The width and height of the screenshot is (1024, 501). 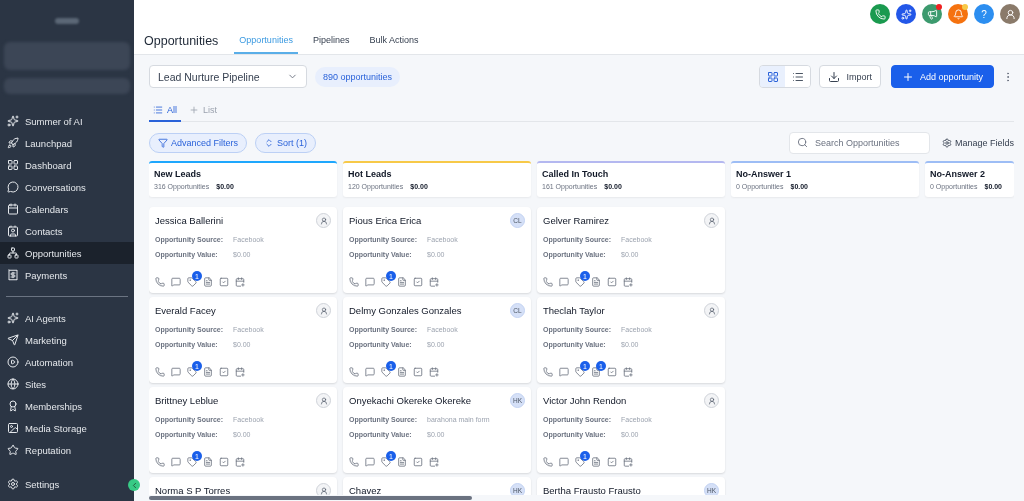 I want to click on nav-tab: Pipelines, so click(x=331, y=41).